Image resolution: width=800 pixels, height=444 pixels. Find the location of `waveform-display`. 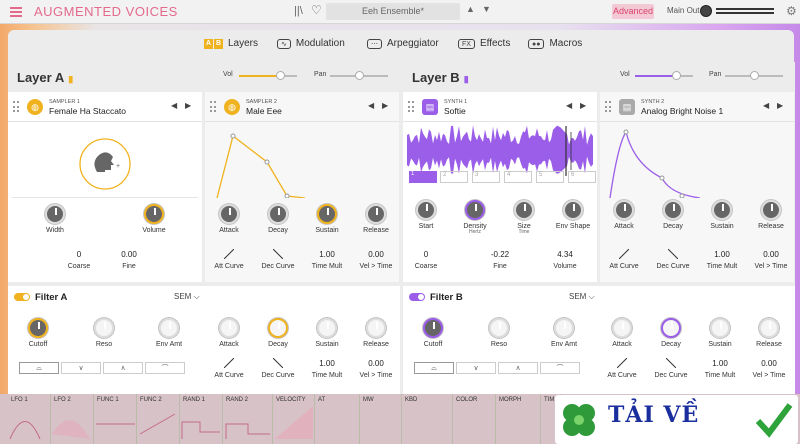

waveform-display is located at coordinates (500, 161).